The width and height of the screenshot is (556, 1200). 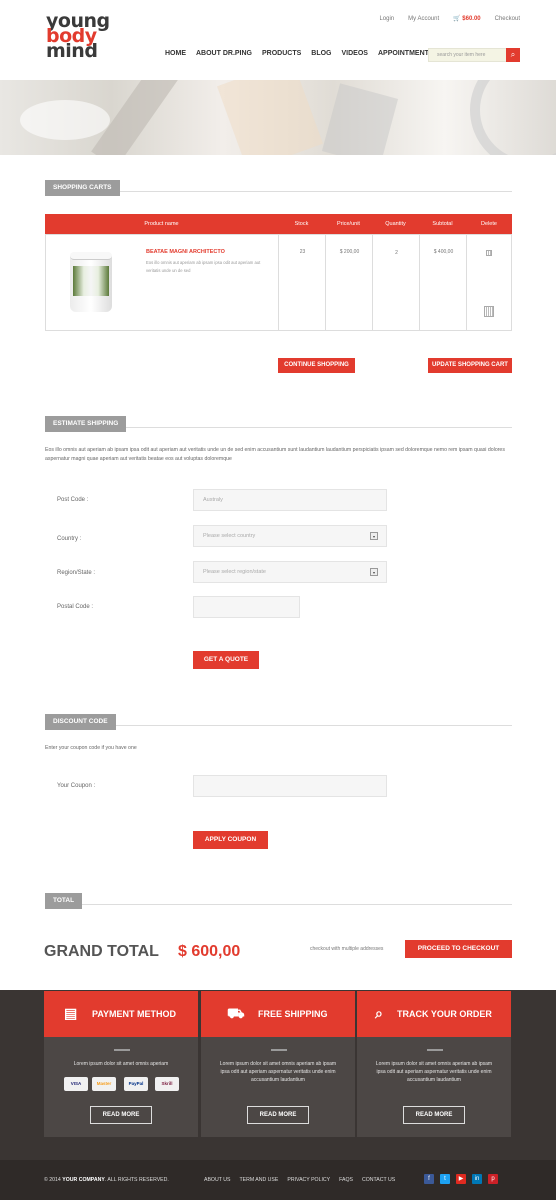 What do you see at coordinates (80, 722) in the screenshot?
I see `section-title: DISCOUNT CODE` at bounding box center [80, 722].